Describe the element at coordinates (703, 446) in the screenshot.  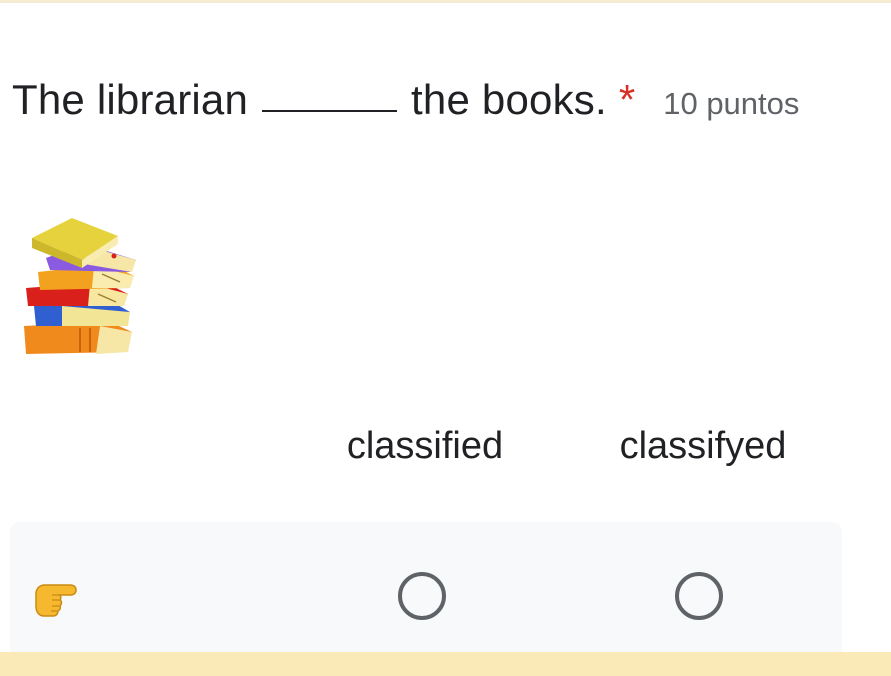
I see `column-header-classifyed: classifyed` at that location.